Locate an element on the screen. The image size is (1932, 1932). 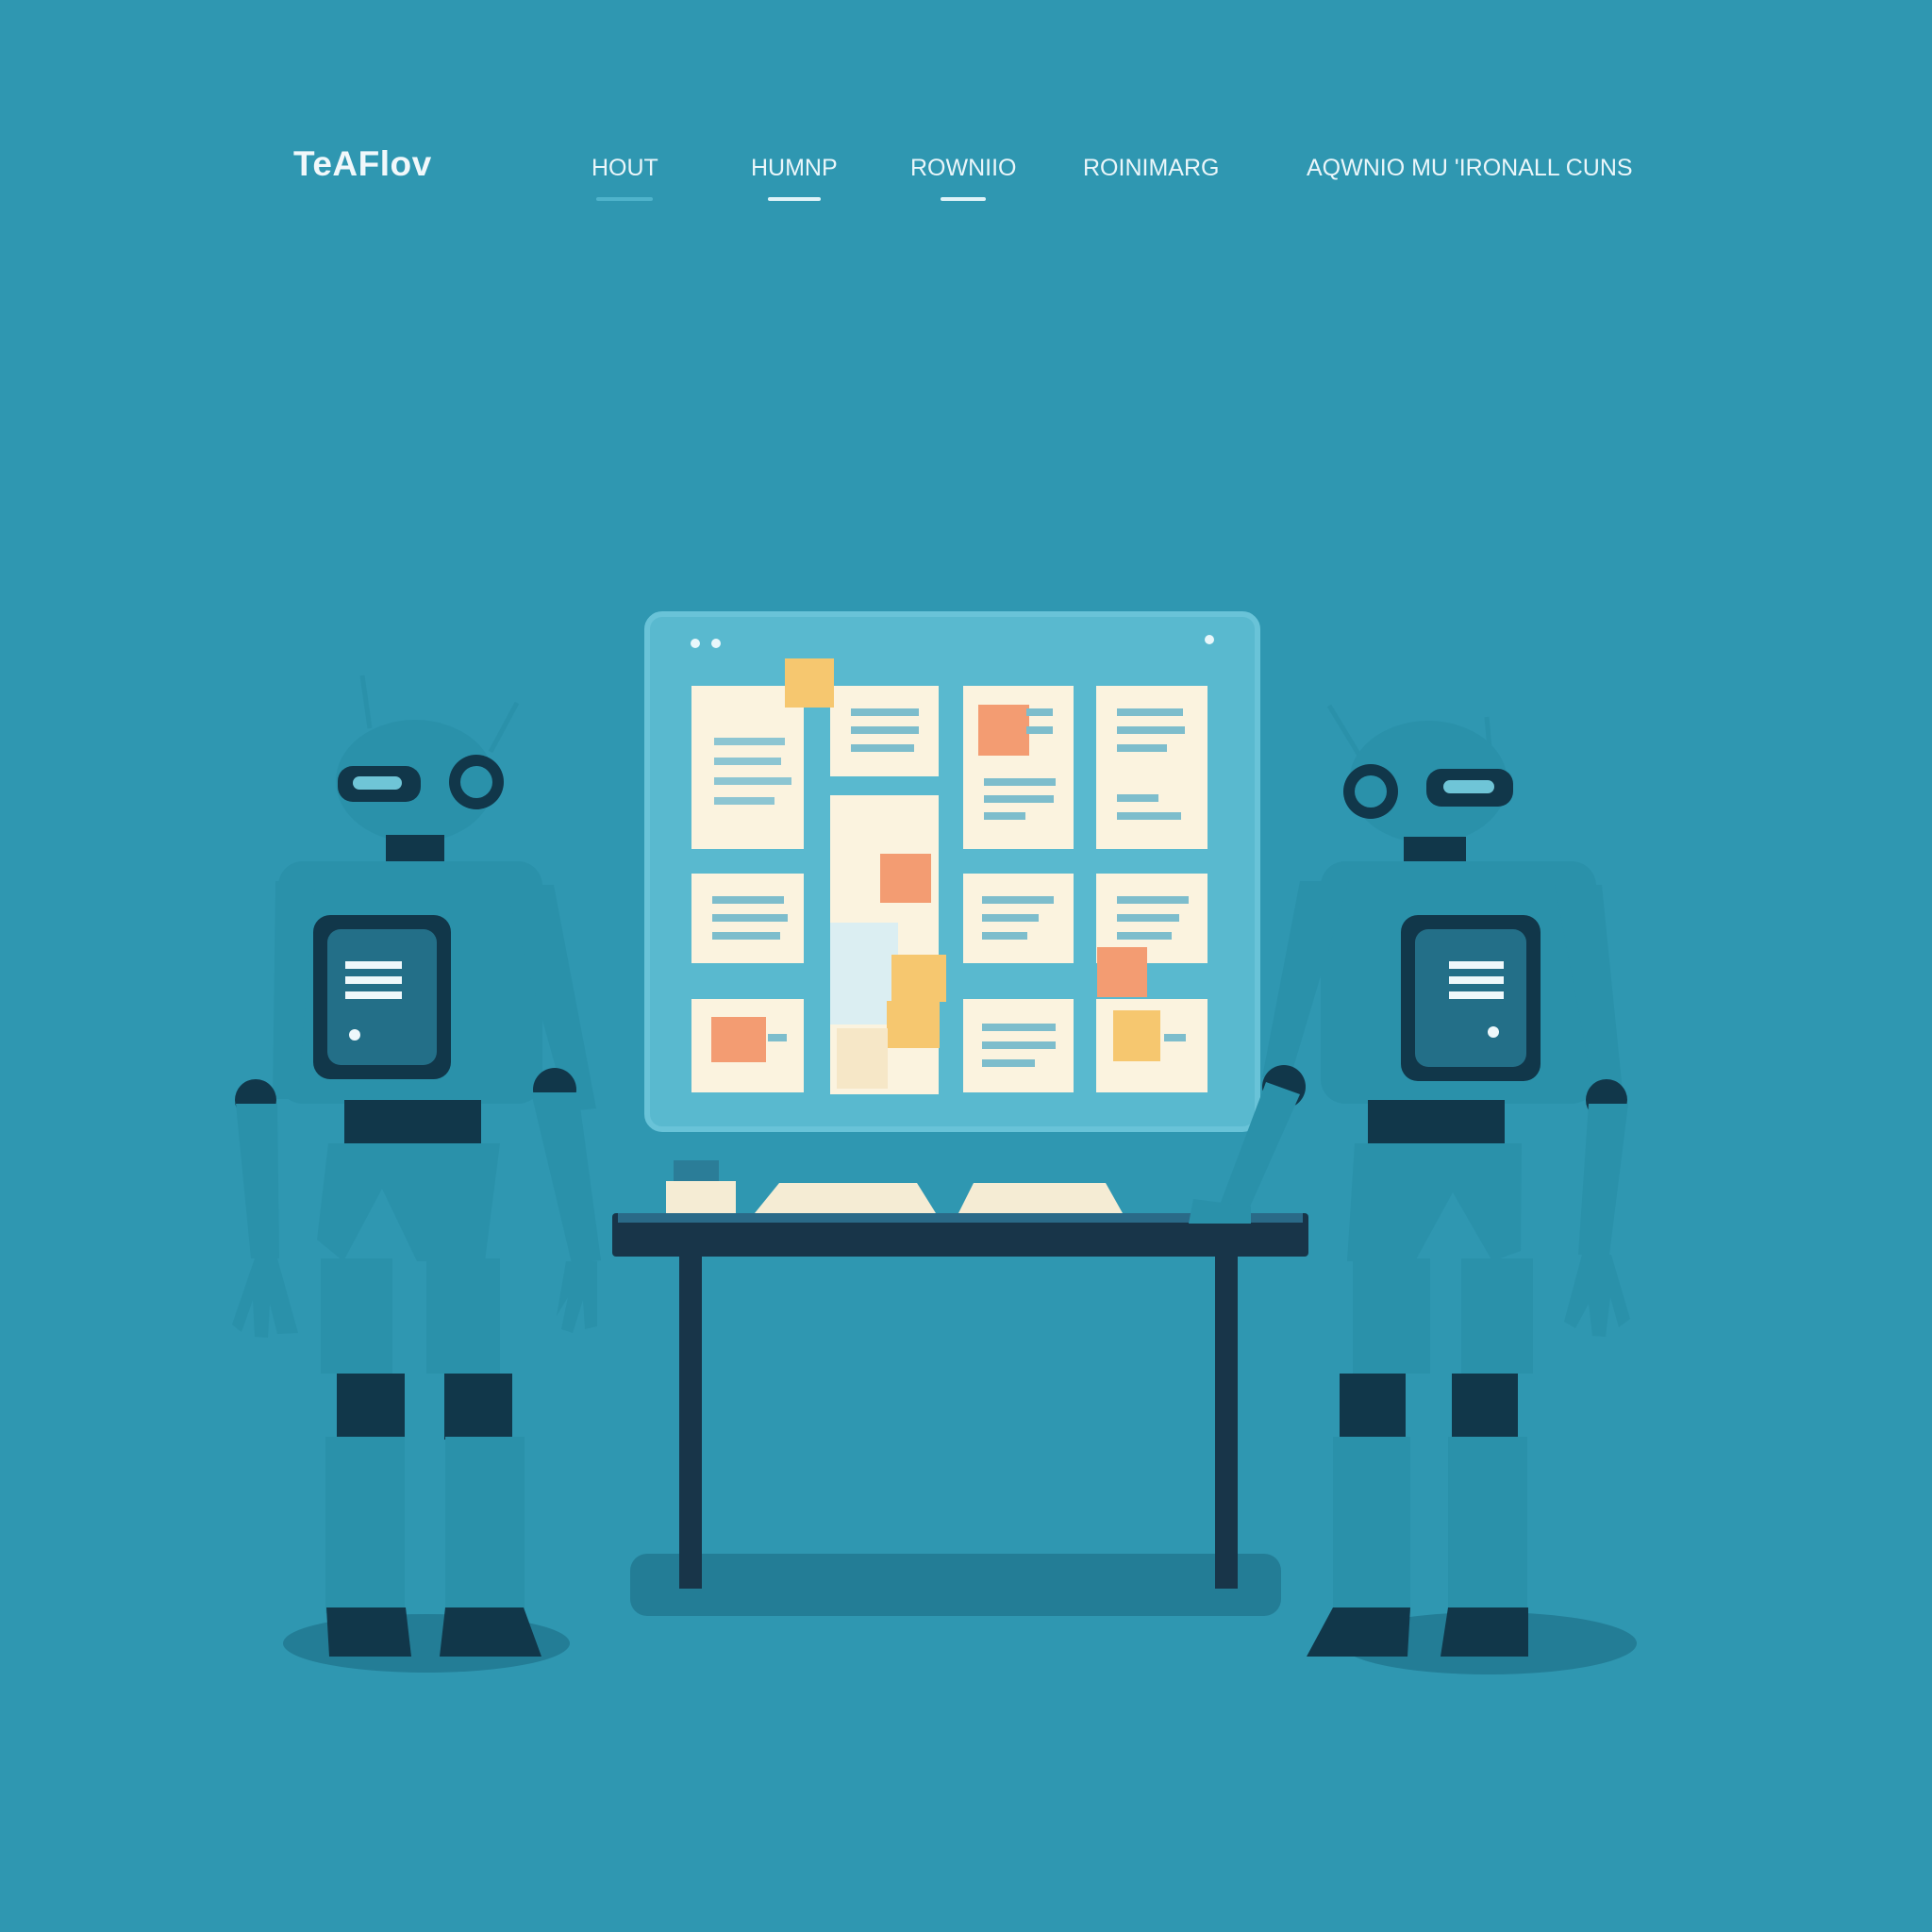
robot-left-hips is located at coordinates (409, 1202).